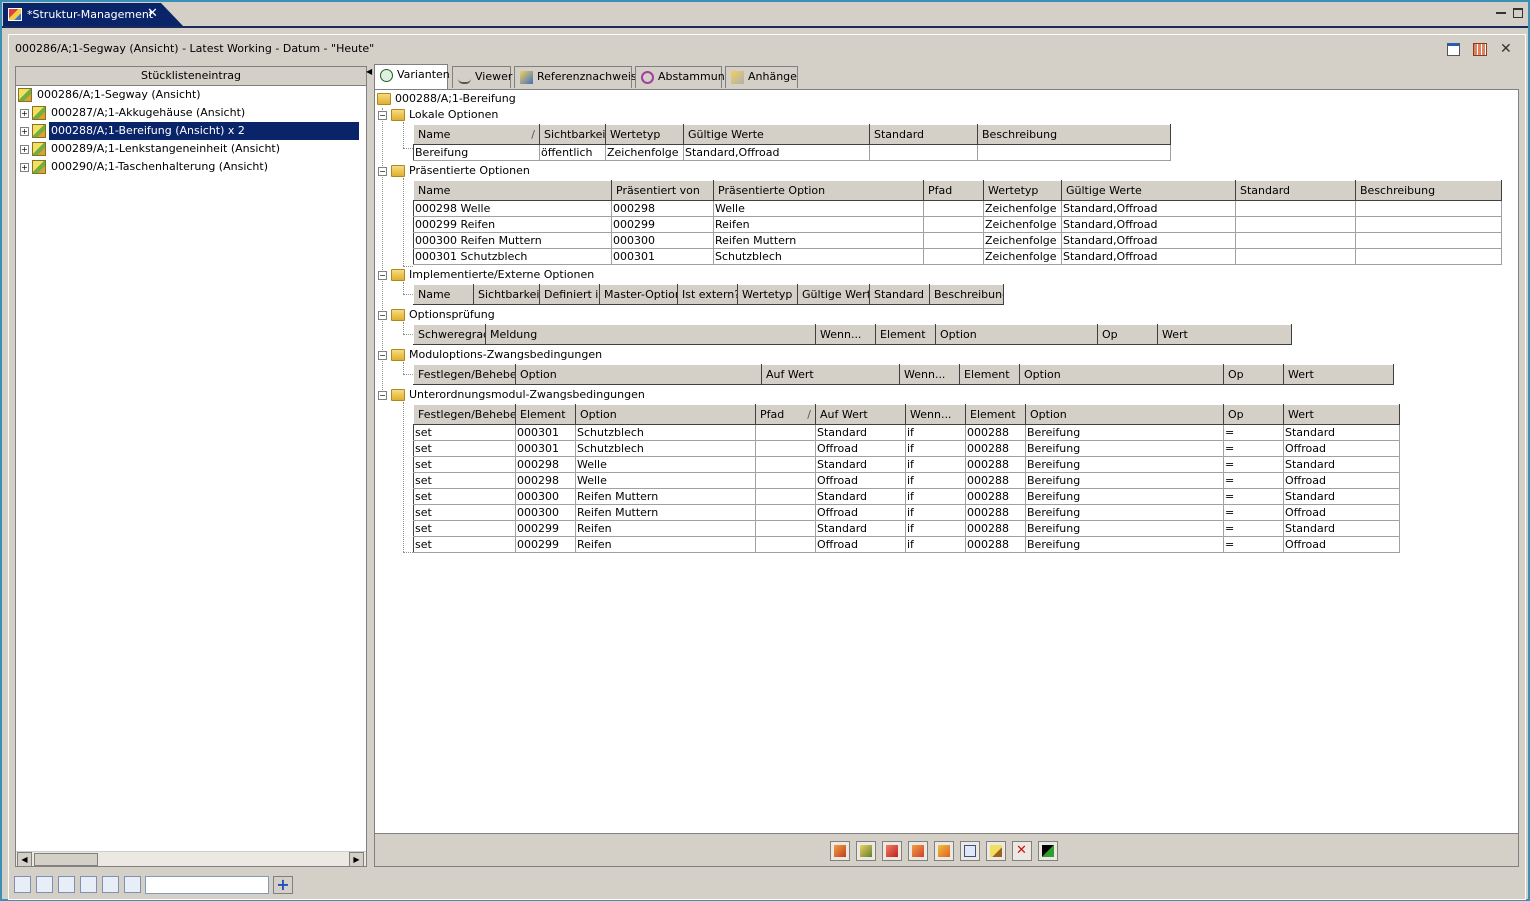 Image resolution: width=1530 pixels, height=901 pixels. Describe the element at coordinates (446, 99) in the screenshot. I see `variants-root: 000288/A;1-Bereifung` at that location.